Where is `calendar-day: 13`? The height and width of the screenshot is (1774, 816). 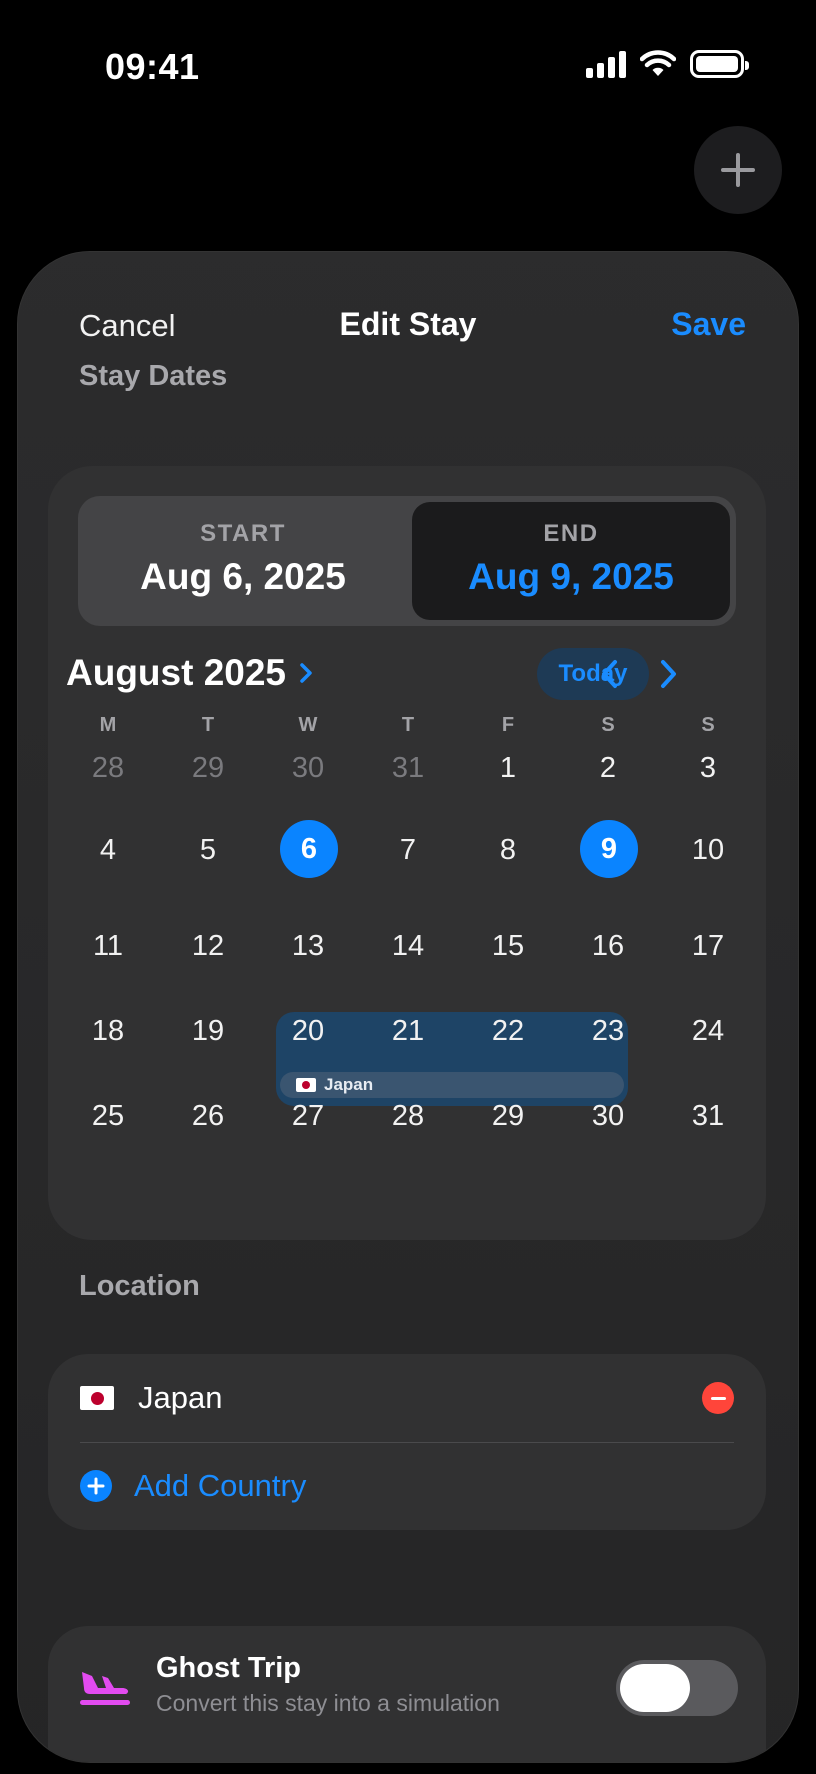 calendar-day: 13 is located at coordinates (308, 946).